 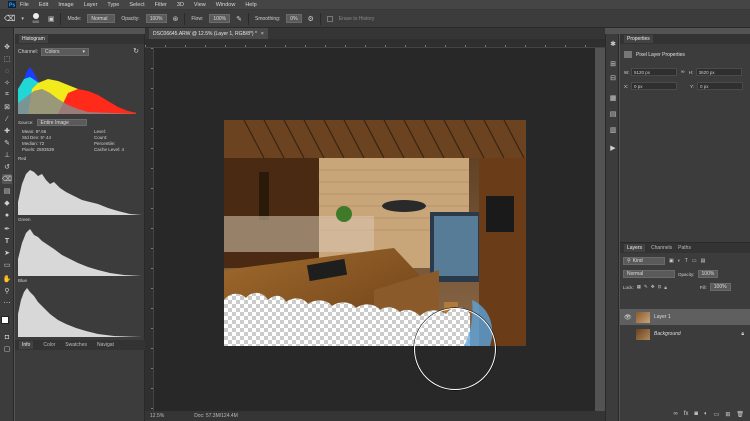 I want to click on quick-select-tool-icon: ✧, so click(x=7, y=83).